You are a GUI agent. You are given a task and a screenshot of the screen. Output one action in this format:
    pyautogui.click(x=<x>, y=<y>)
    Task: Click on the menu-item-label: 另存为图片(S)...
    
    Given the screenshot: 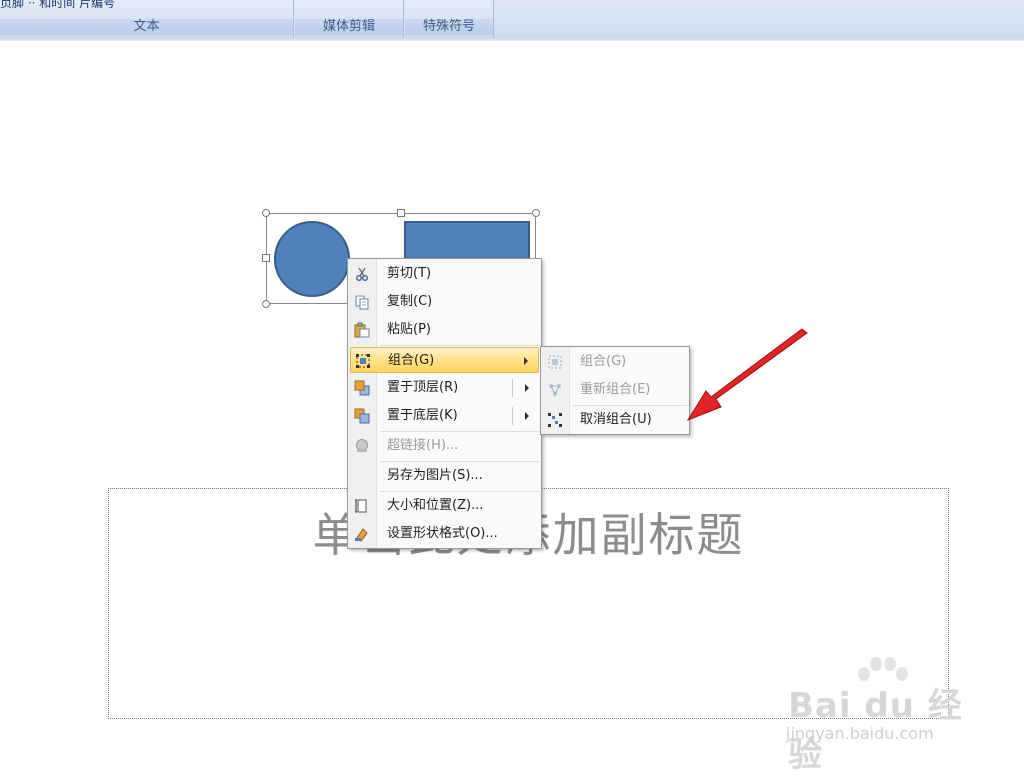 What is the action you would take?
    pyautogui.click(x=435, y=475)
    